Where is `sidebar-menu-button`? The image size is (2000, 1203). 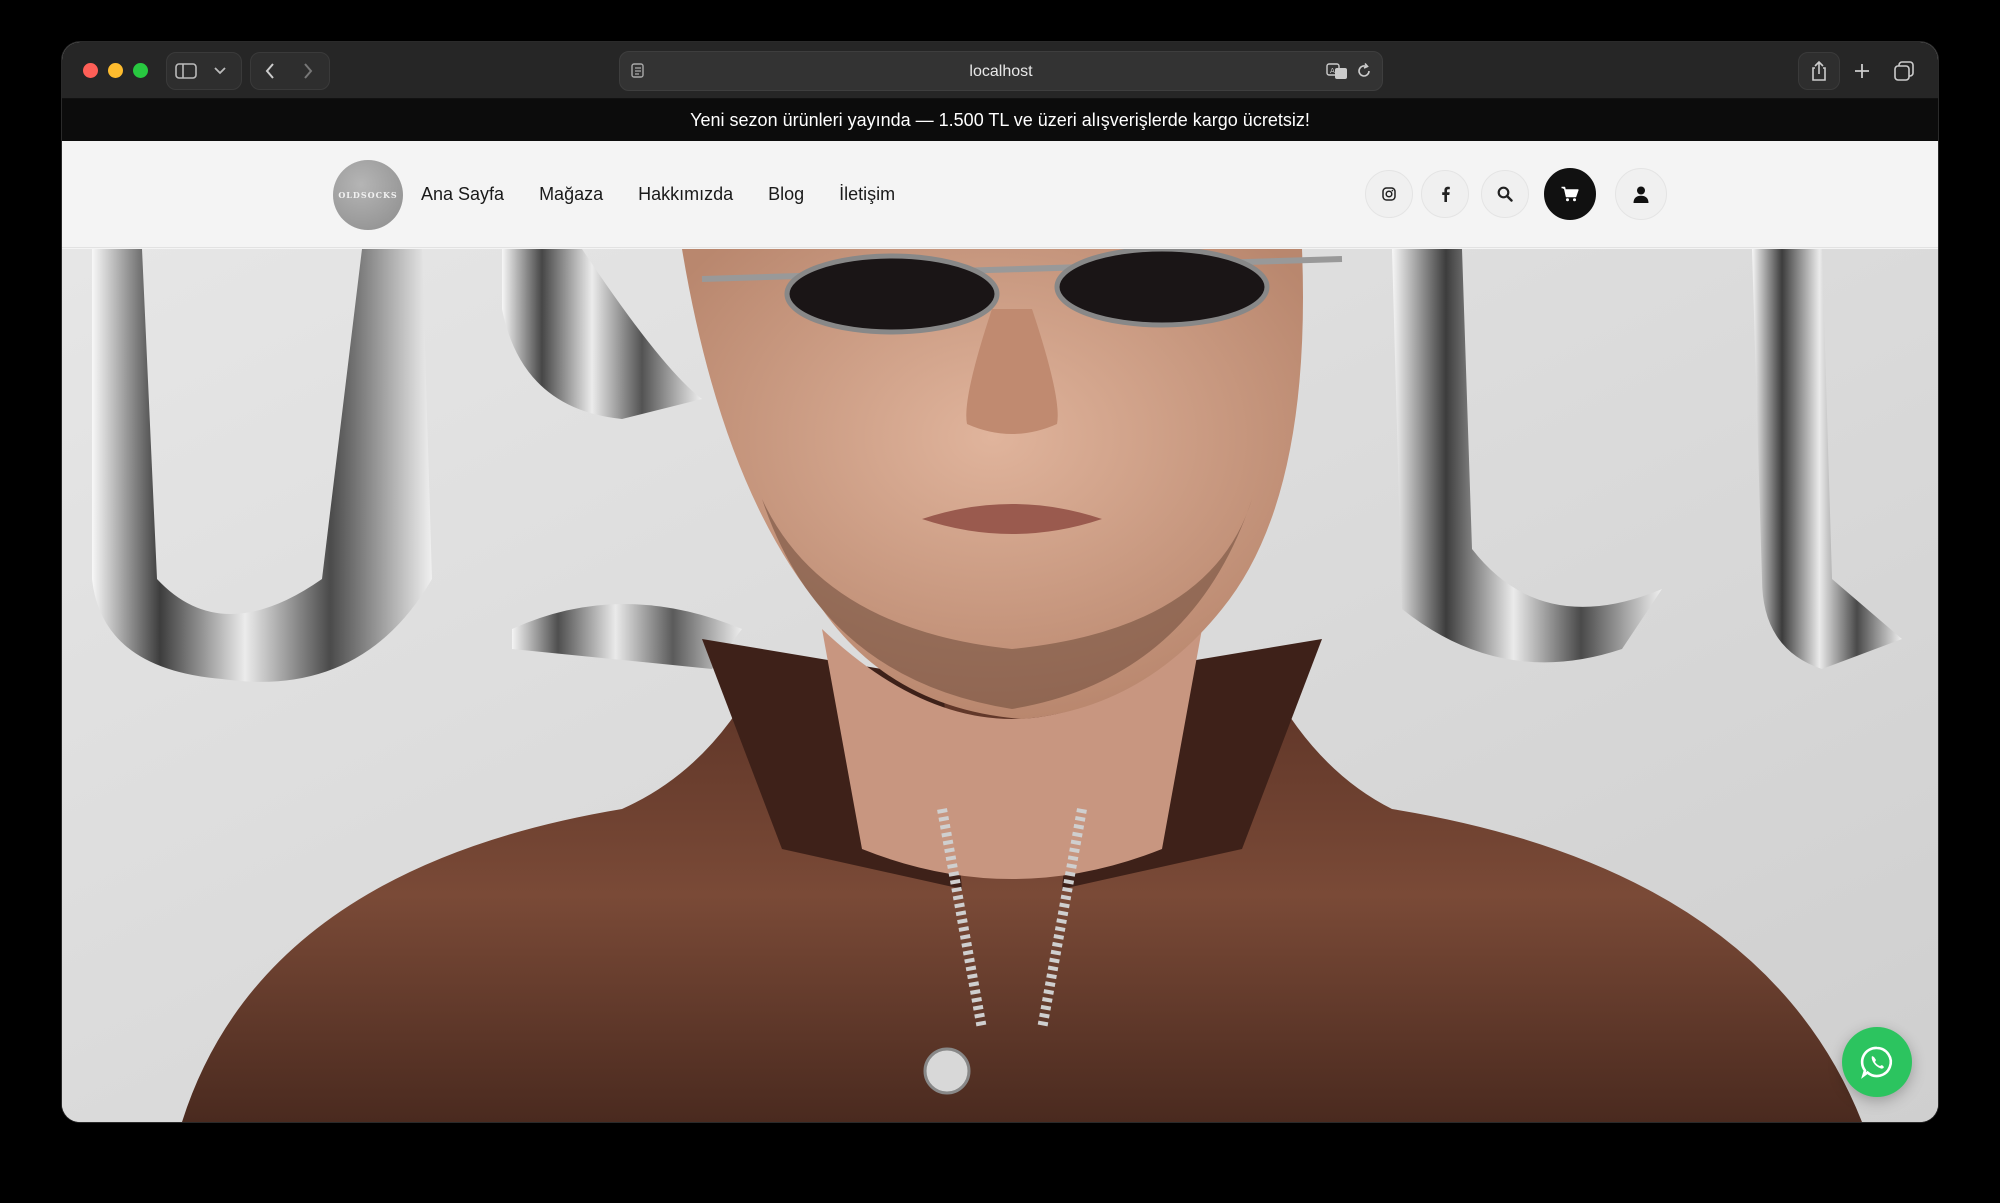 sidebar-menu-button is located at coordinates (220, 71).